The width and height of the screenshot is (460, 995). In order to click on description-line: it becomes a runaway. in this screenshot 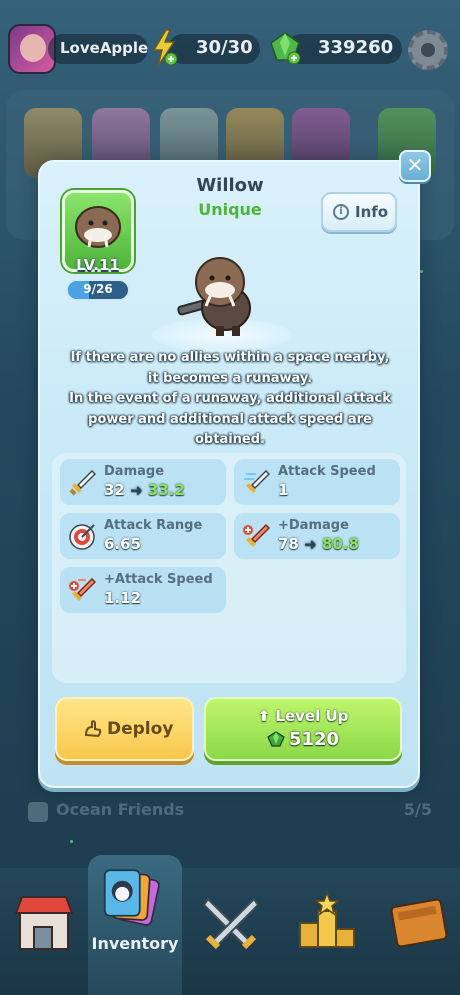, I will do `click(230, 378)`.